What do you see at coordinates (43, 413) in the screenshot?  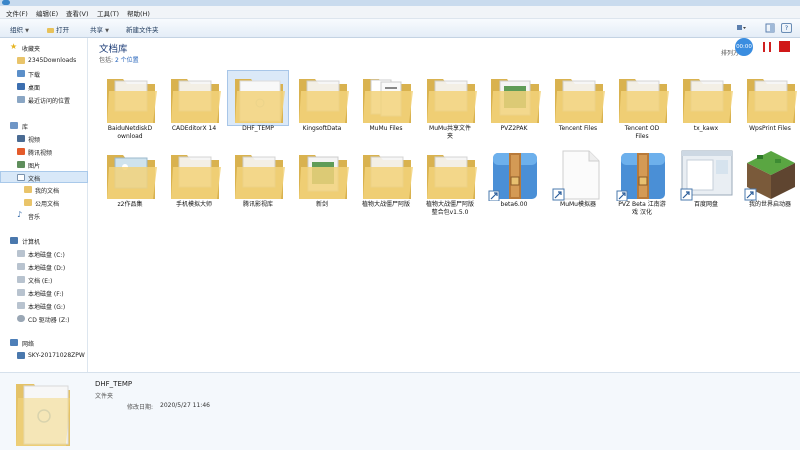 I see `folder-white-doc-icon` at bounding box center [43, 413].